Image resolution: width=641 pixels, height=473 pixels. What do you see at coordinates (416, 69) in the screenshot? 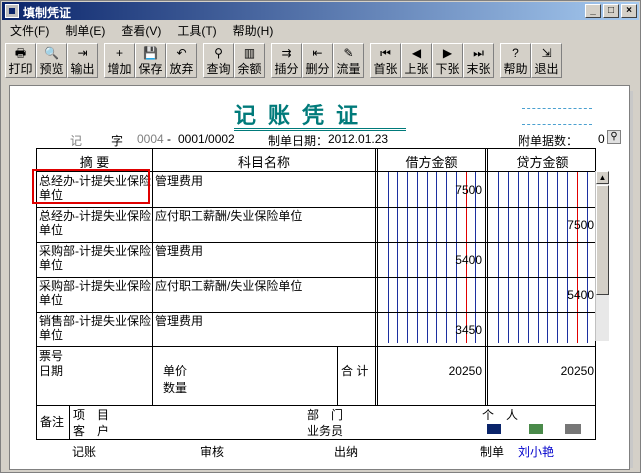
I see `toolbar-label: 上张` at bounding box center [416, 69].